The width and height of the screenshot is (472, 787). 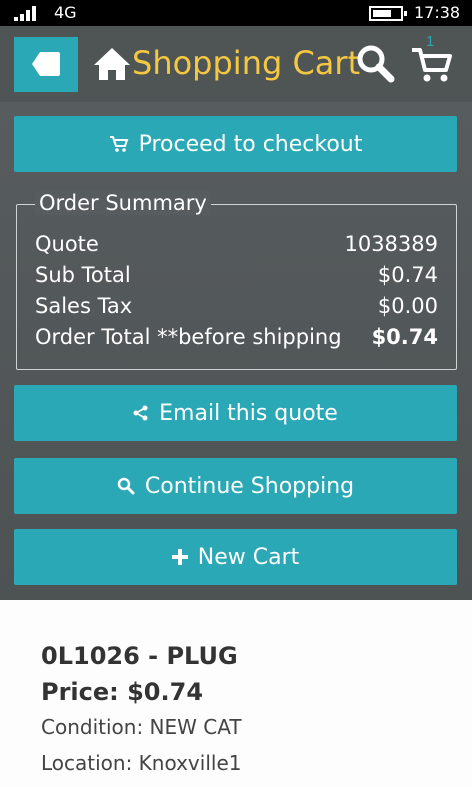 I want to click on status-bar: 4G 17:38, so click(x=236, y=13).